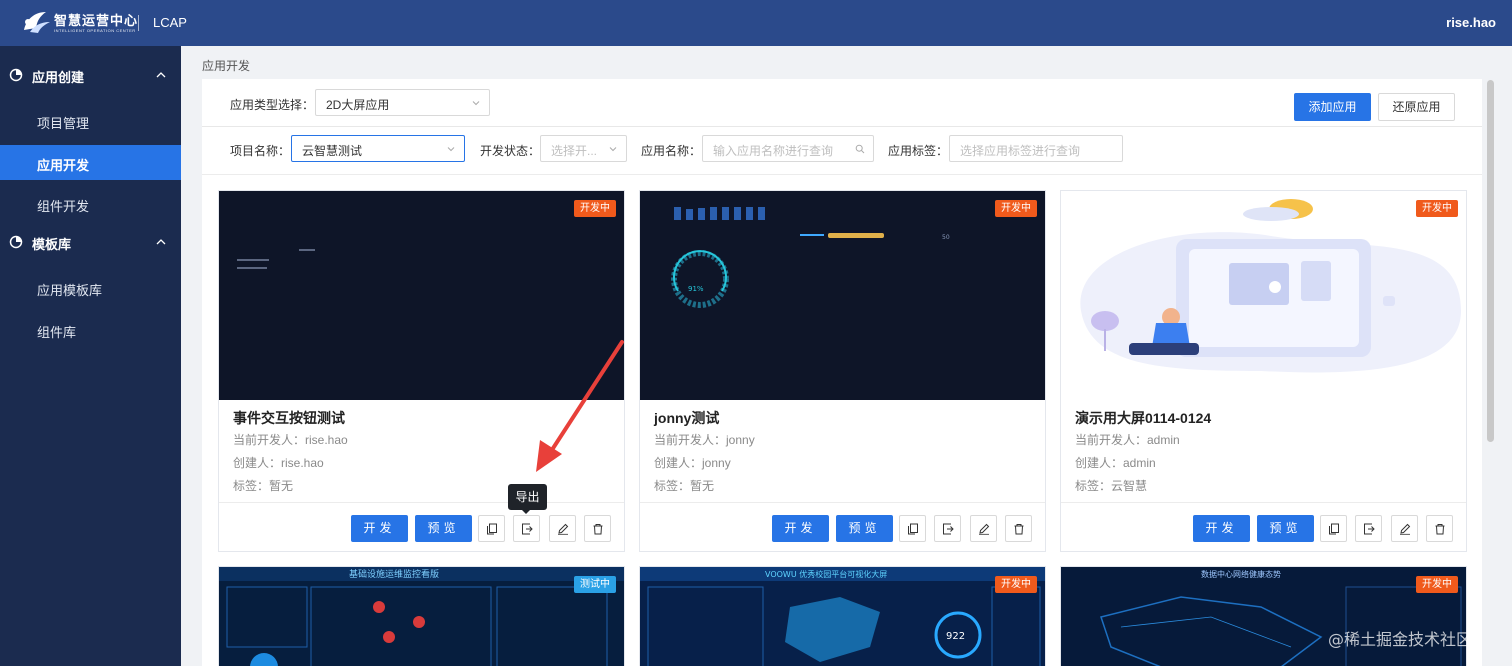  What do you see at coordinates (1490, 261) in the screenshot?
I see `scrollbar` at bounding box center [1490, 261].